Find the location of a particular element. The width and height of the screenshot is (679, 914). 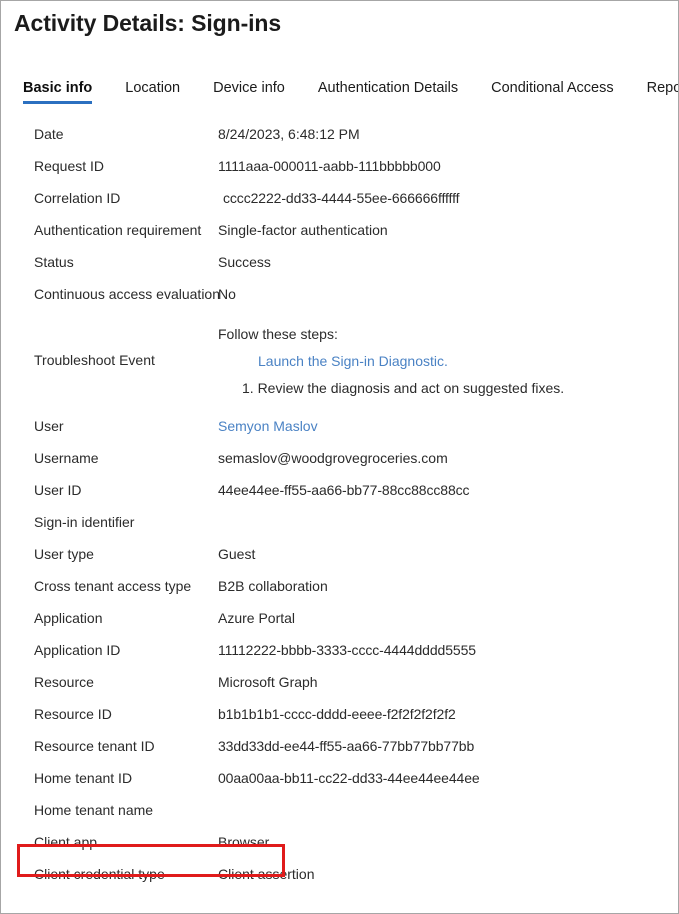

row-label: Client credential type is located at coordinates (99, 874).